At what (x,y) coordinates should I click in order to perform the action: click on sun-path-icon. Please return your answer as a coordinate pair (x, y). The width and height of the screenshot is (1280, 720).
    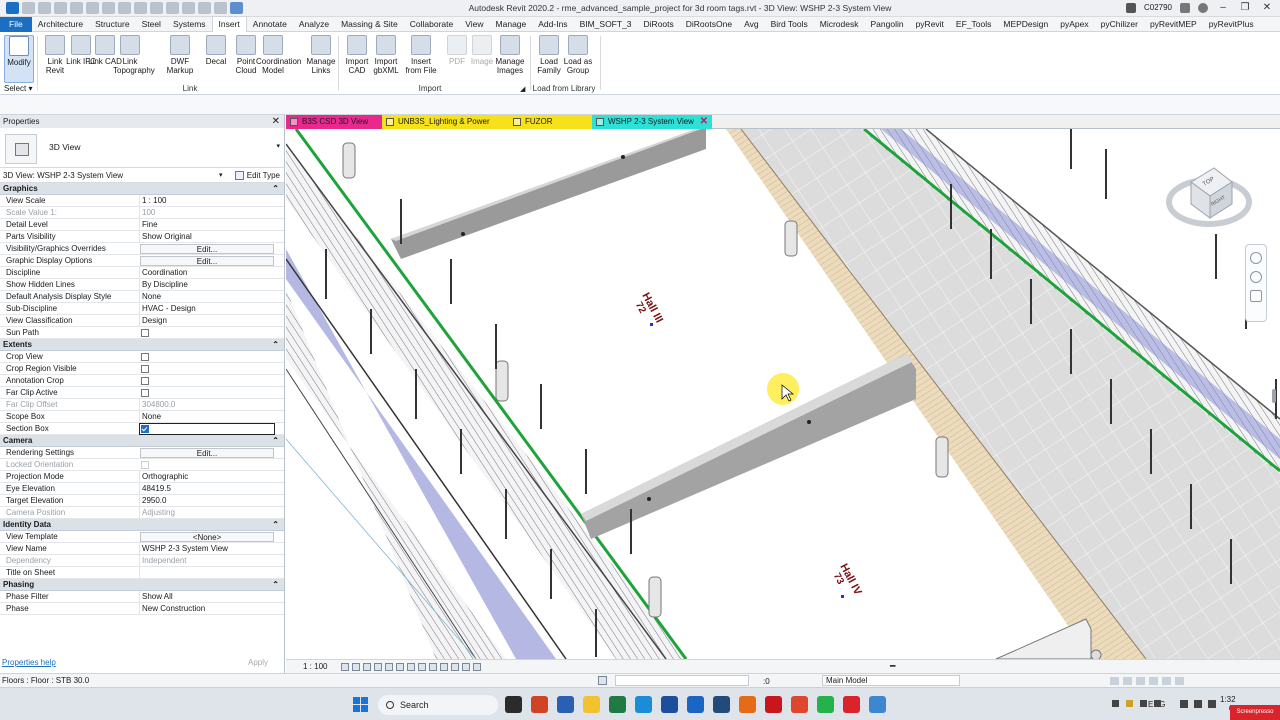
    Looking at the image, I should click on (367, 667).